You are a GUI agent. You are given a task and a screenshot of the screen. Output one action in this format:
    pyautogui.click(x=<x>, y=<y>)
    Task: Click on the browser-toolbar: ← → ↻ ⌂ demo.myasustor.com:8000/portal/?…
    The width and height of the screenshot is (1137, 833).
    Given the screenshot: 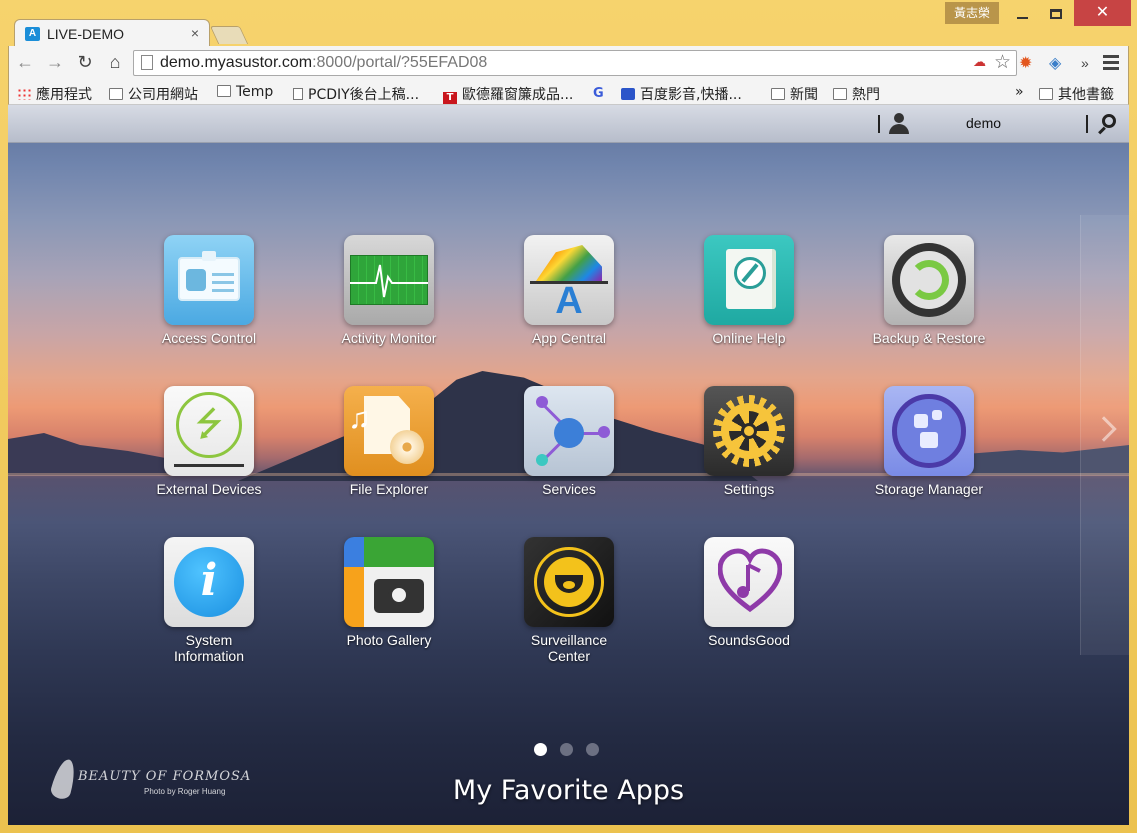 What is the action you would take?
    pyautogui.click(x=568, y=63)
    